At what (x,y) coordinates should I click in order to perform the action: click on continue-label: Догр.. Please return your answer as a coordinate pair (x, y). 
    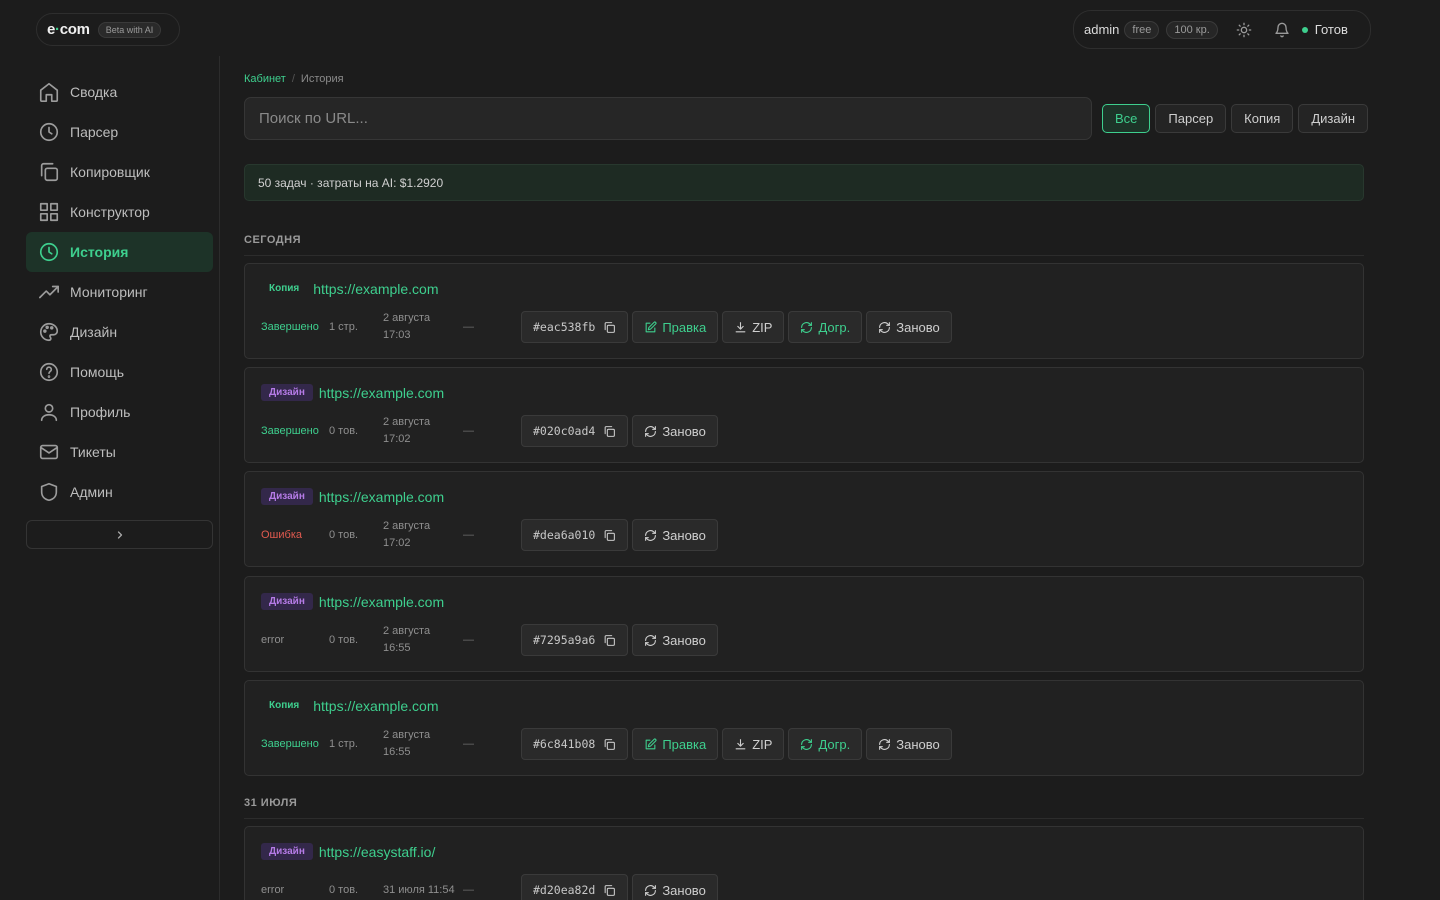
    Looking at the image, I should click on (834, 327).